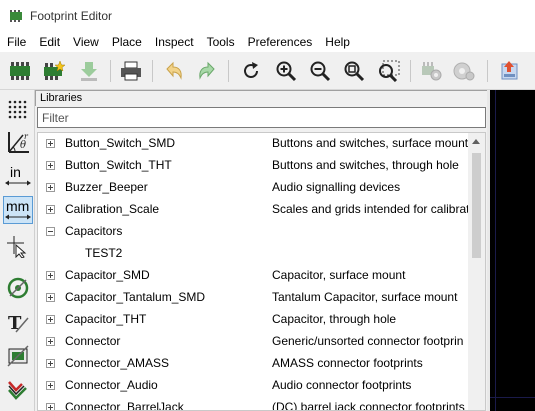  I want to click on zoom-in-icon, so click(286, 71).